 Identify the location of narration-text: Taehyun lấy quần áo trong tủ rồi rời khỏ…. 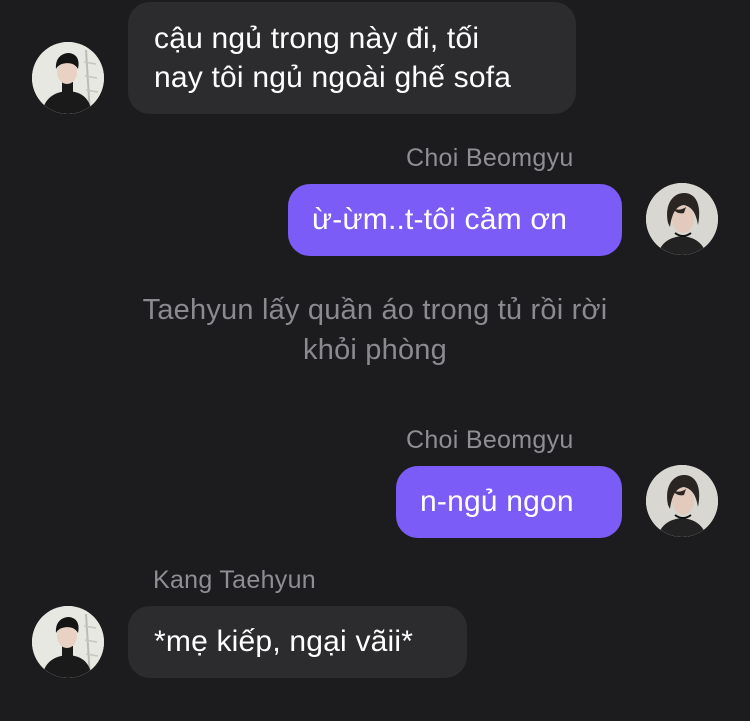
(375, 330).